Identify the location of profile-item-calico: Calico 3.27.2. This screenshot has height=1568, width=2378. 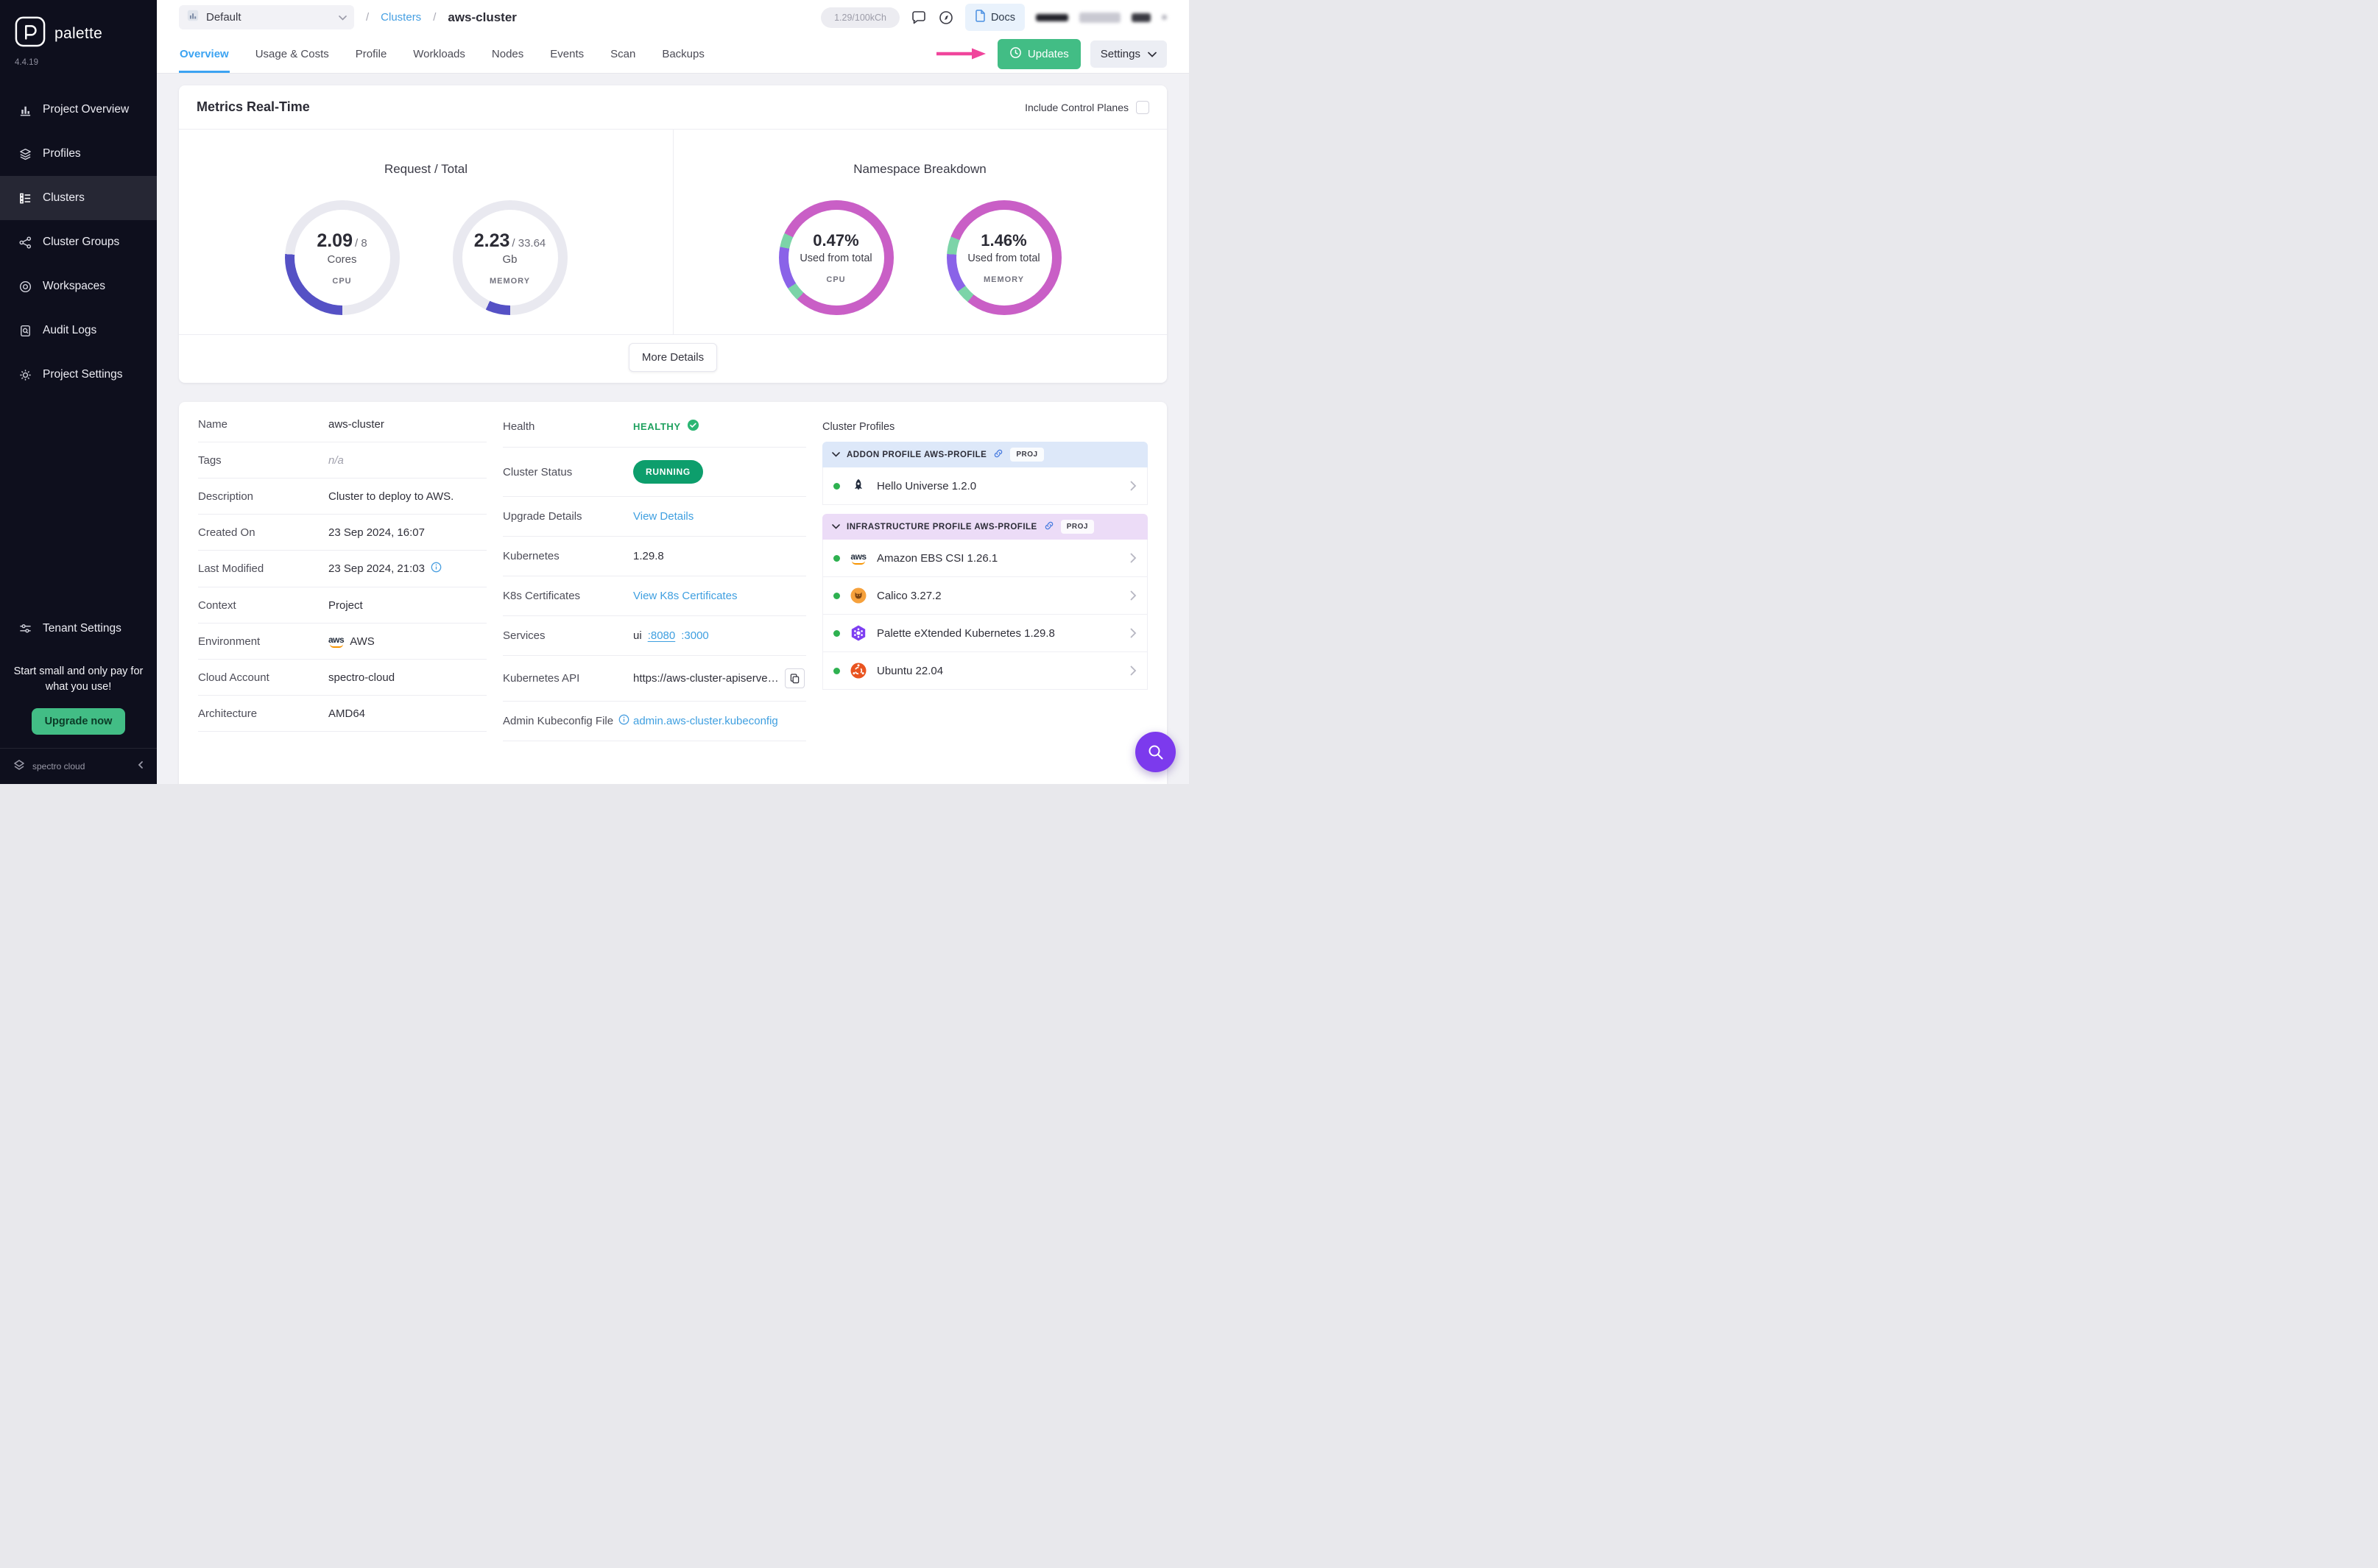
(985, 596).